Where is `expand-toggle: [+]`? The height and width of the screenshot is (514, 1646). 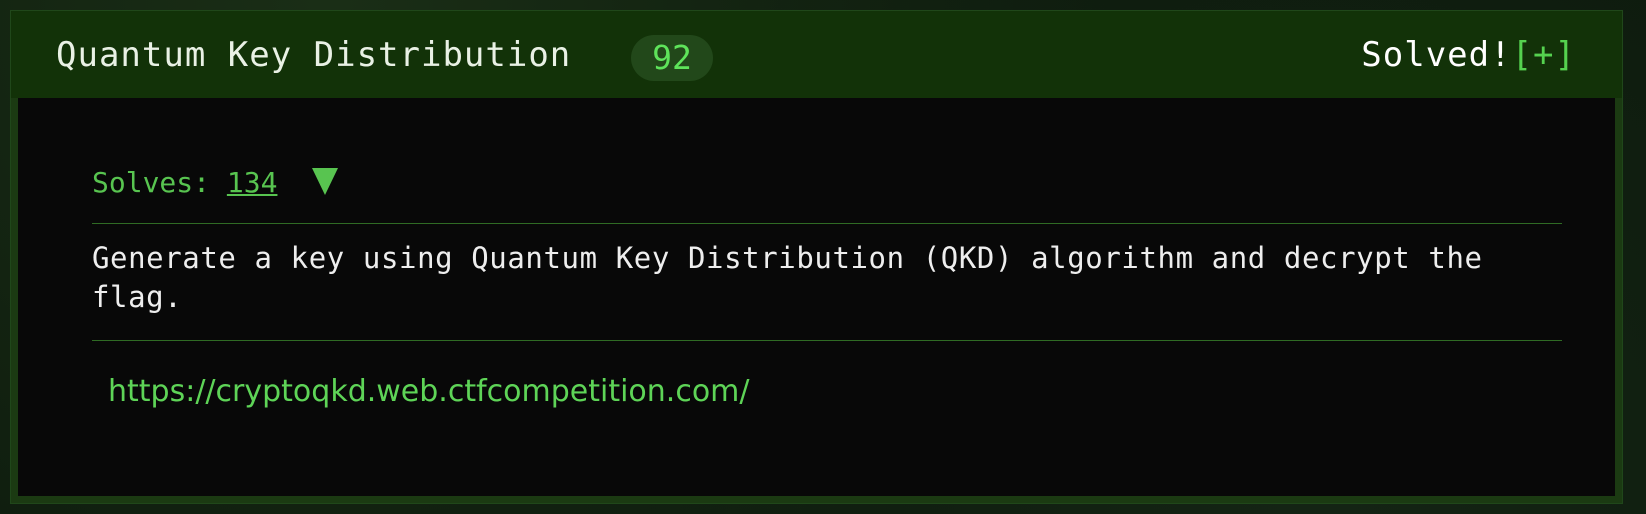 expand-toggle: [+] is located at coordinates (1544, 55).